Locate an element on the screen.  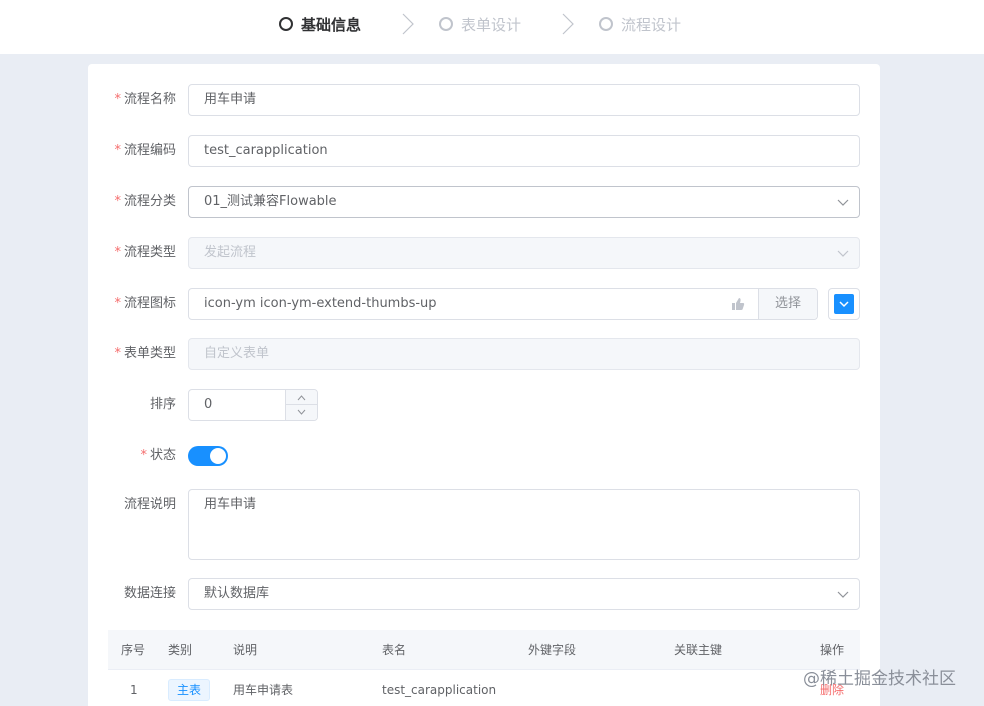
description-label: 流程说明 is located at coordinates (149, 504).